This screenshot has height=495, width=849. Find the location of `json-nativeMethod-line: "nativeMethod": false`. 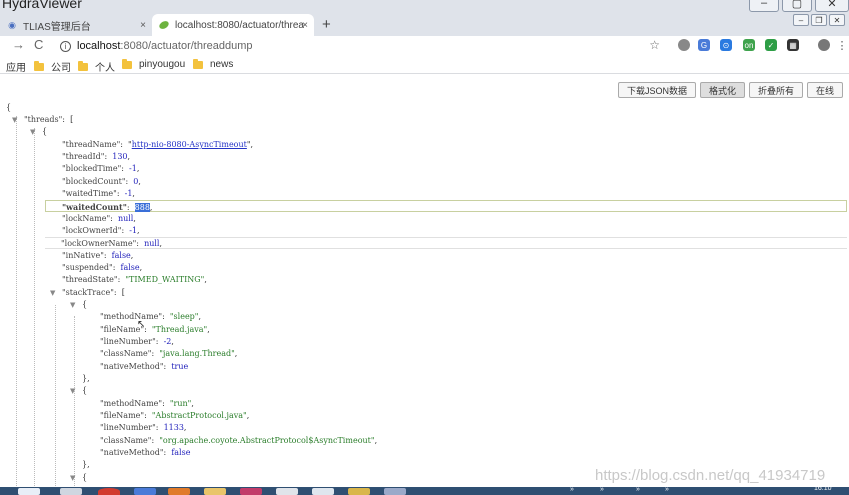

json-nativeMethod-line: "nativeMethod": false is located at coordinates (145, 452).